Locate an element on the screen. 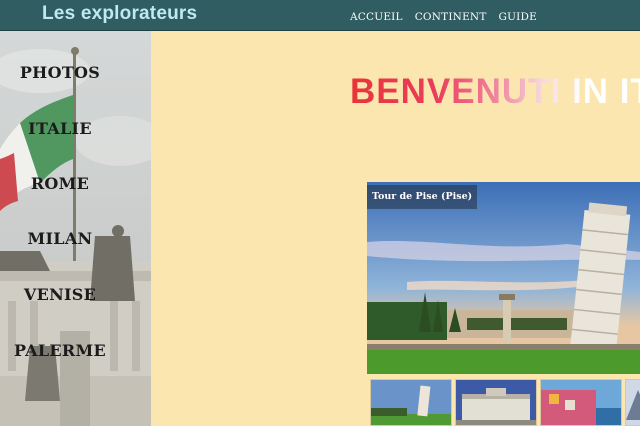 The image size is (640, 426). welcome-headline: BENVENUTI IN ITALIA is located at coordinates (495, 92).